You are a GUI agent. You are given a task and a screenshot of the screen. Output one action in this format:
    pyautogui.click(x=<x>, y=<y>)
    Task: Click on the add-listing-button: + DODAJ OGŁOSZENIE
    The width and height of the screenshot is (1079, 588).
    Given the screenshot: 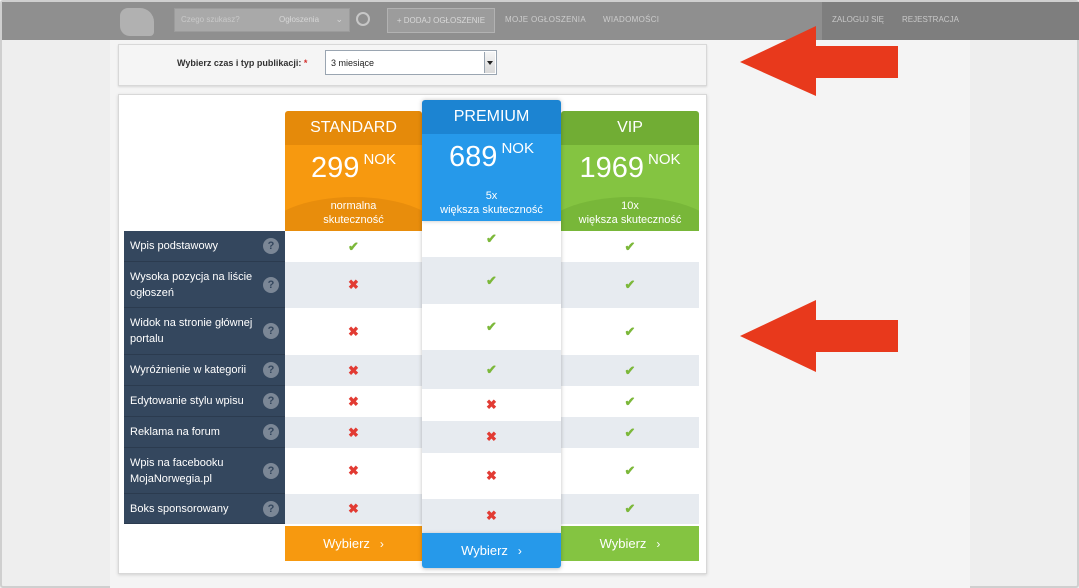 What is the action you would take?
    pyautogui.click(x=441, y=20)
    